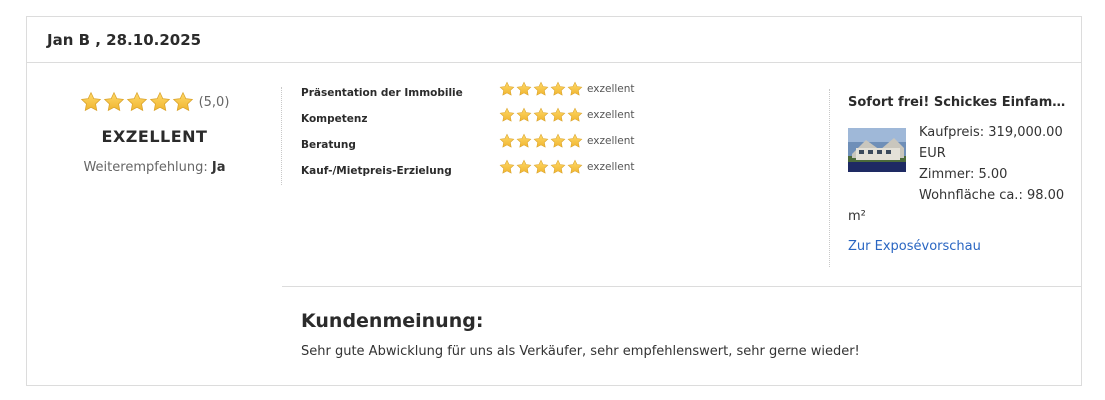 Image resolution: width=1105 pixels, height=400 pixels. I want to click on listing-area: Wohnfläche ca.: 98.00, so click(992, 195).